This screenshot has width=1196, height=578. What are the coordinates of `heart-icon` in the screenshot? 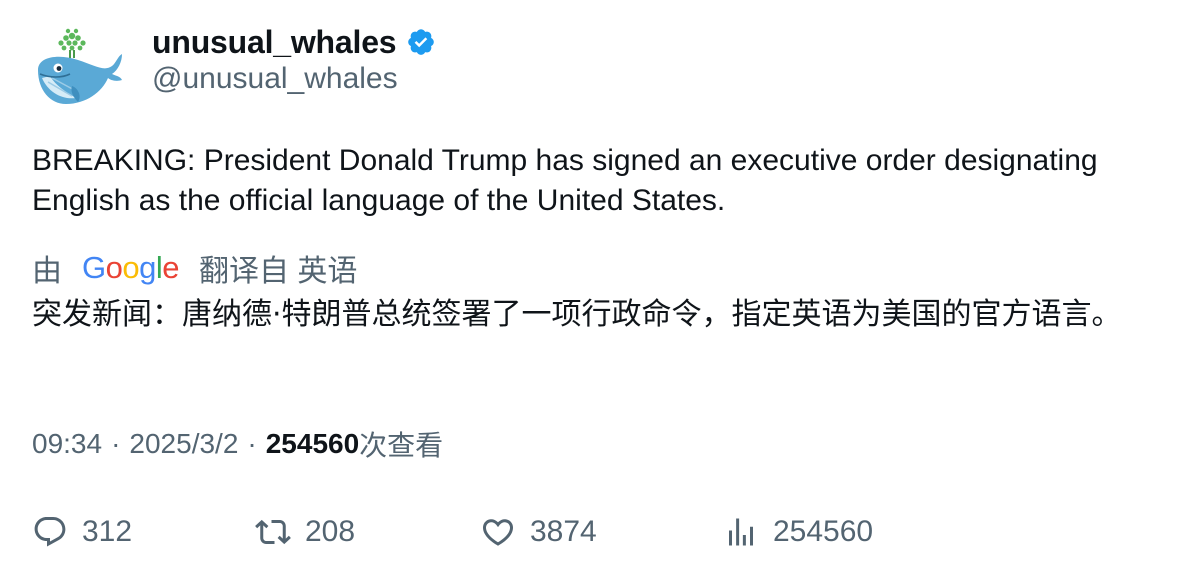 It's located at (498, 532).